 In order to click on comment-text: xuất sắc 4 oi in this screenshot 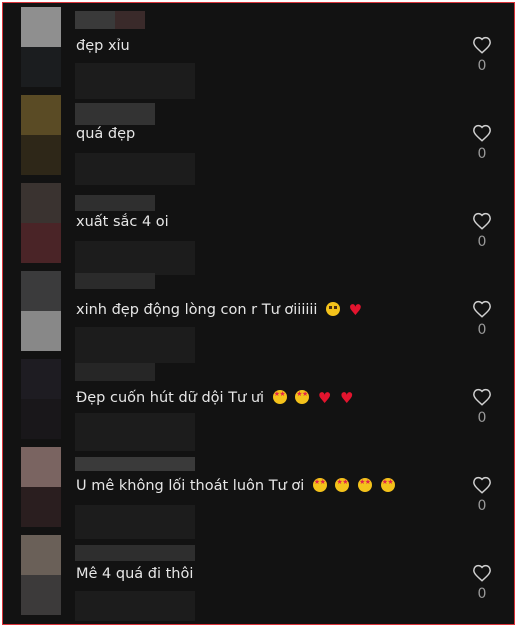, I will do `click(122, 222)`.